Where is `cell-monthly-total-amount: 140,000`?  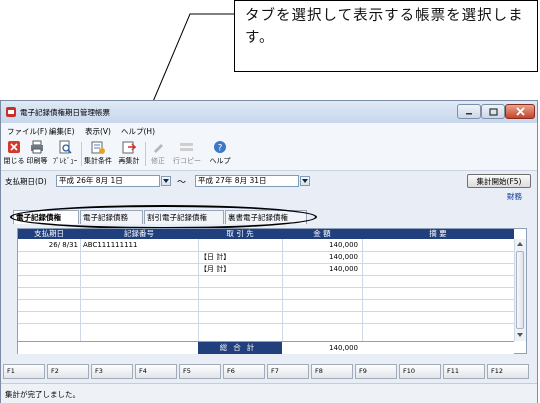
cell-monthly-total-amount: 140,000 is located at coordinates (320, 269).